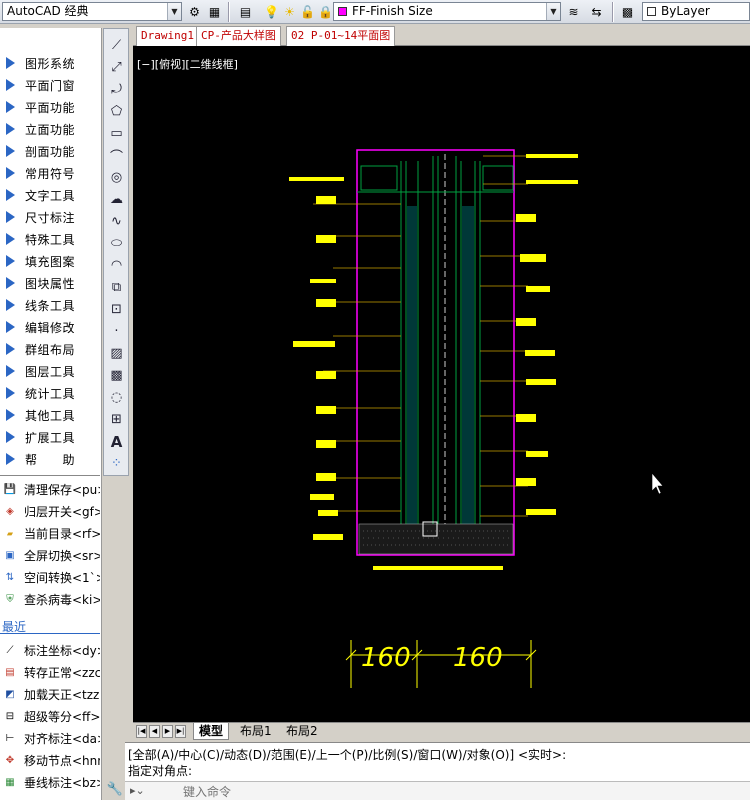 The image size is (750, 800). I want to click on side-menu-item: 尺寸标注, so click(50, 217).